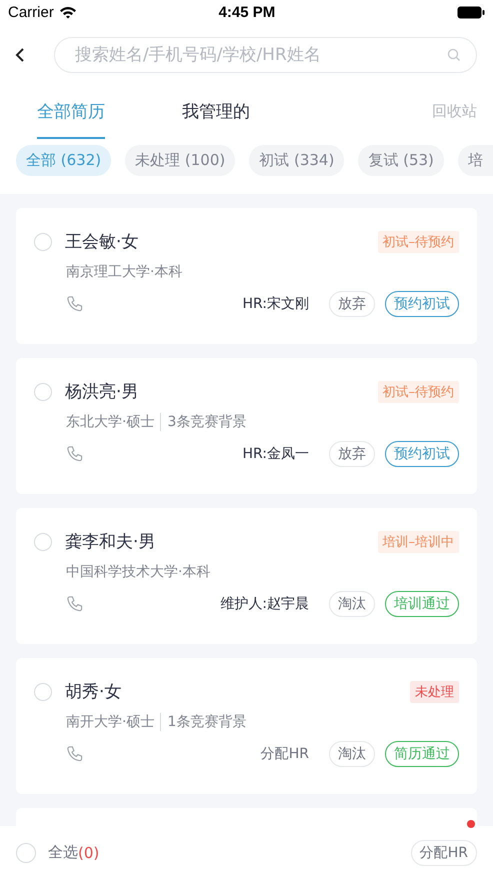 This screenshot has width=493, height=879. I want to click on filter-chip: 全部 (632), so click(64, 160).